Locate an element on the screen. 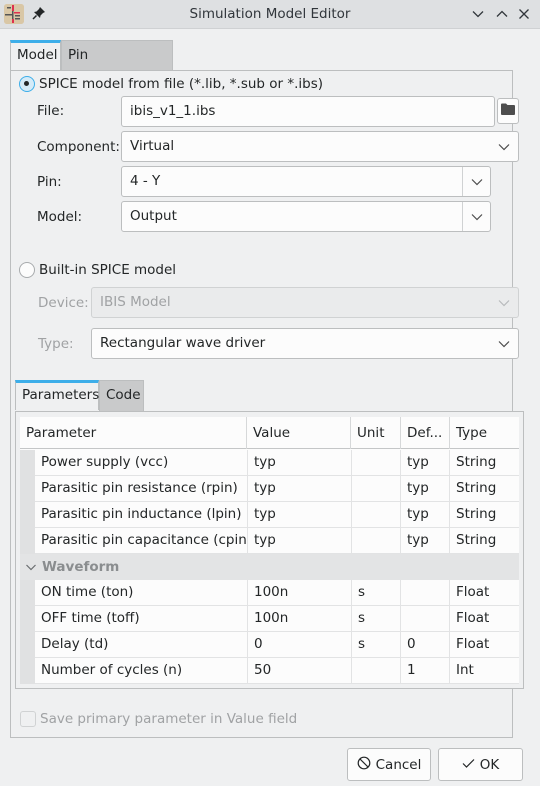 The height and width of the screenshot is (786, 540). pin-value: 4 - Y is located at coordinates (145, 181).